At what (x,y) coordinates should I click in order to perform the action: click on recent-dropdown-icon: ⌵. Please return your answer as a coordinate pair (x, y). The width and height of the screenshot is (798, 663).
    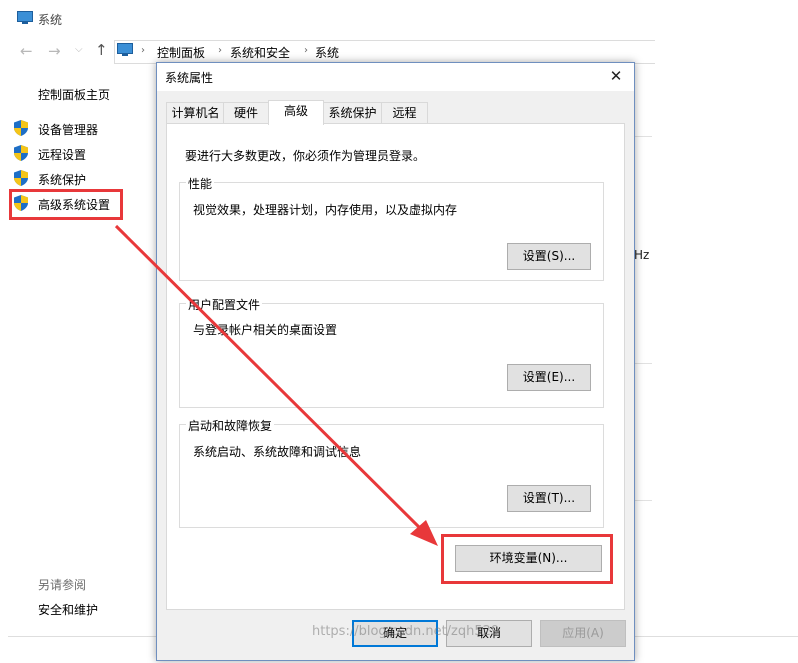
    Looking at the image, I should click on (79, 49).